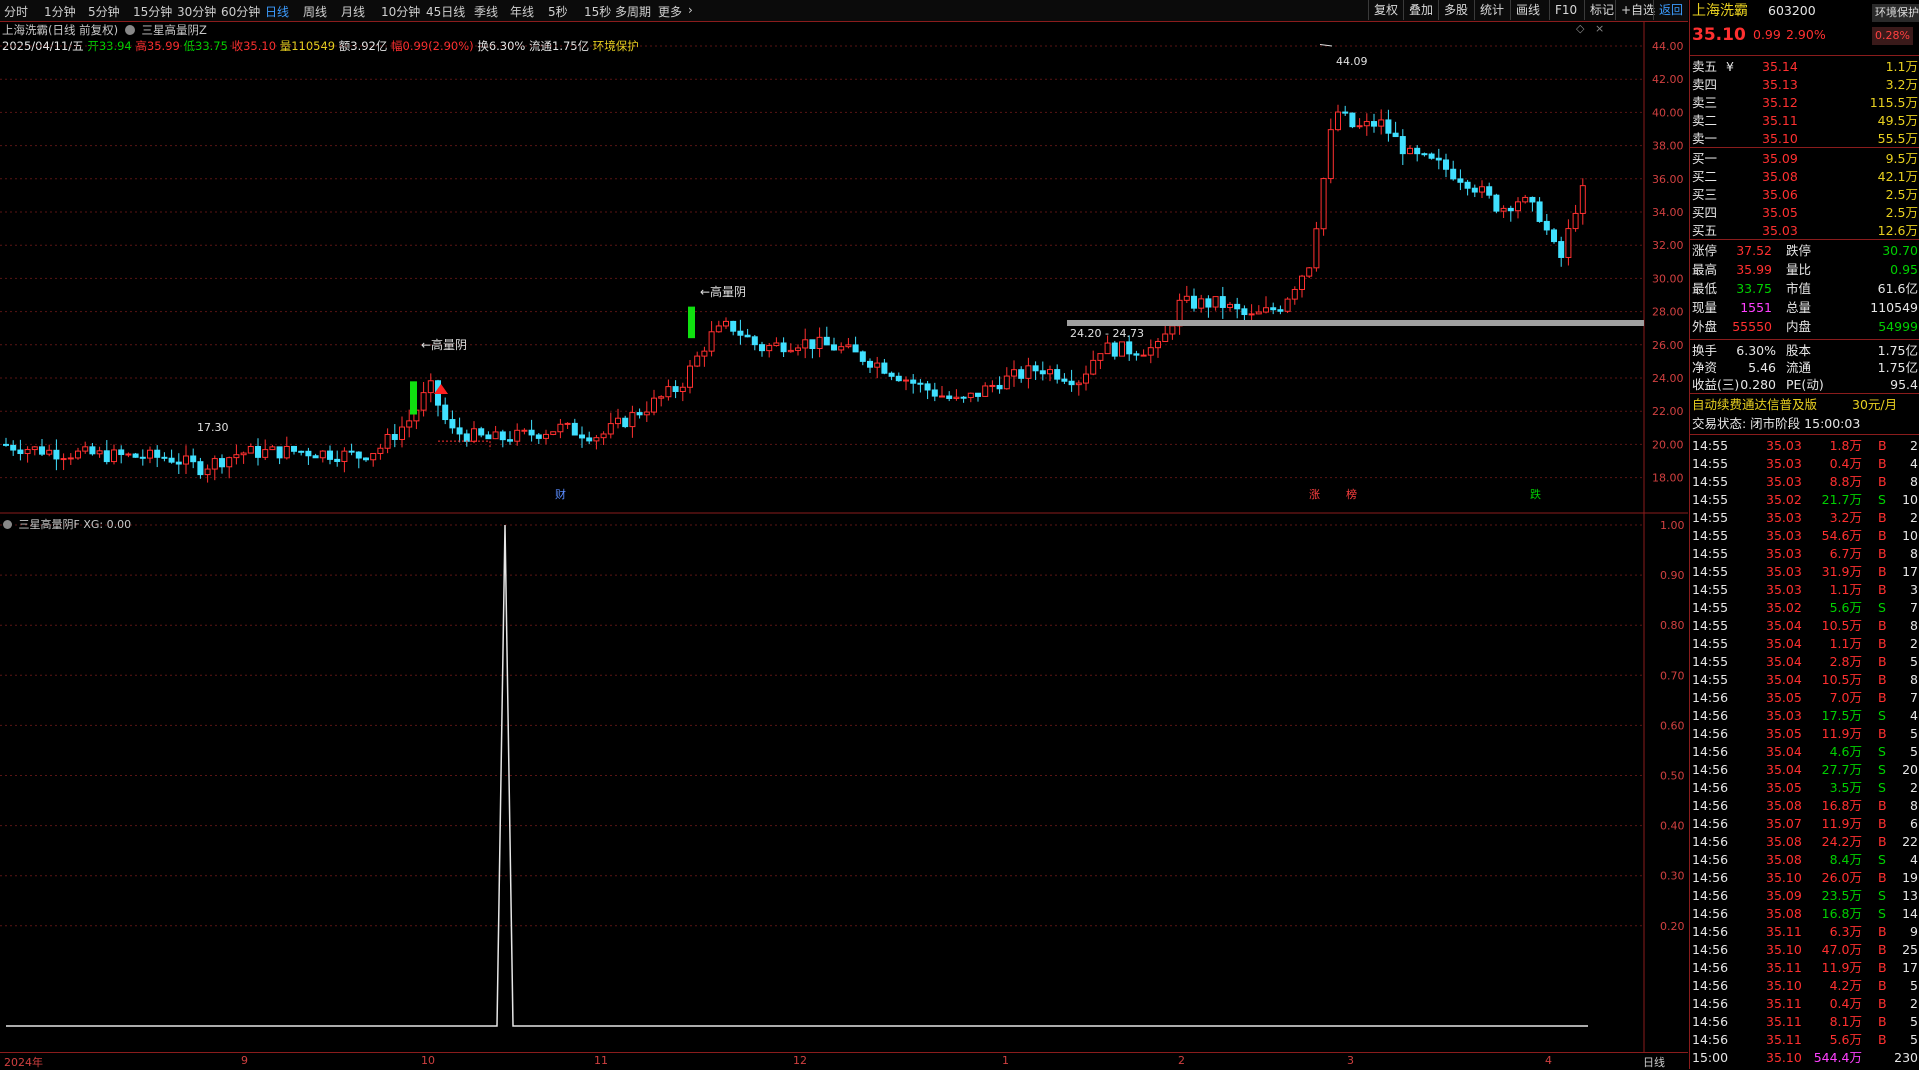 The image size is (1919, 1070). I want to click on toolbar-button-4: 画线, so click(1527, 10).